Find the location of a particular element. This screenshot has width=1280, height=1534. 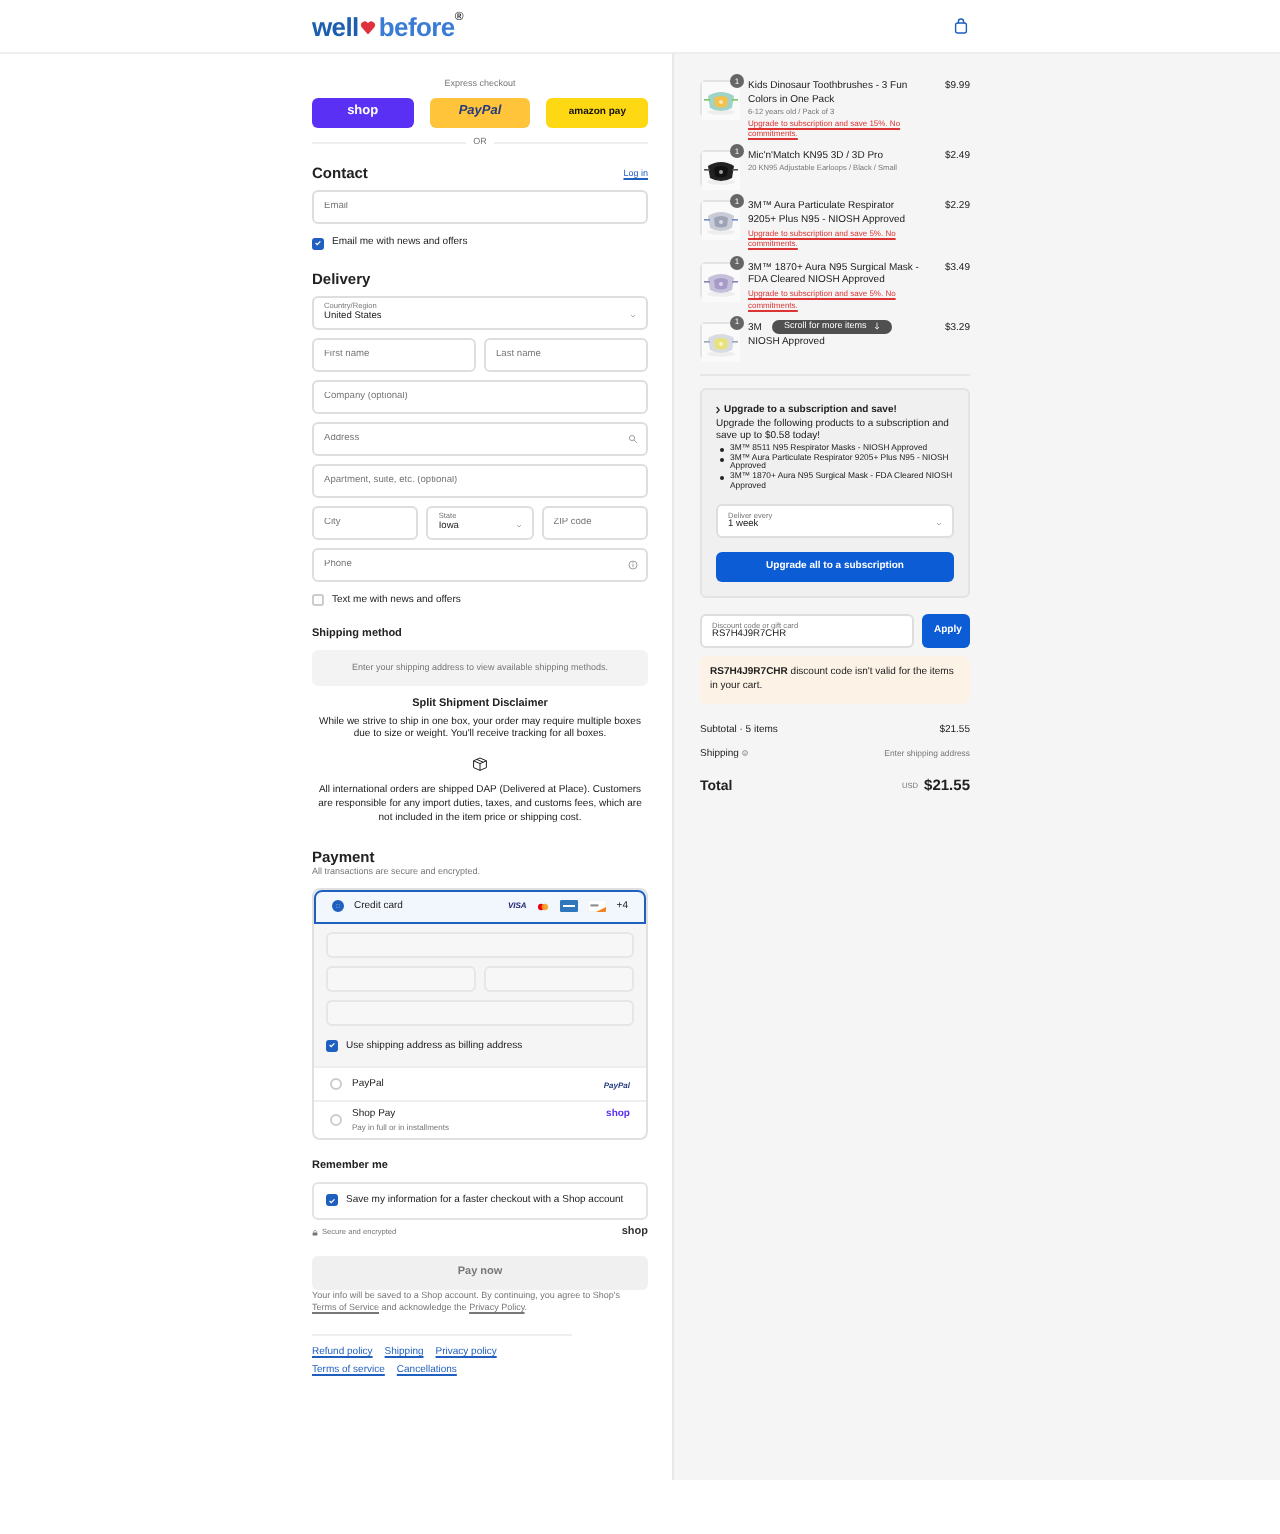

logo: well before$^{®}$ is located at coordinates (387, 26).